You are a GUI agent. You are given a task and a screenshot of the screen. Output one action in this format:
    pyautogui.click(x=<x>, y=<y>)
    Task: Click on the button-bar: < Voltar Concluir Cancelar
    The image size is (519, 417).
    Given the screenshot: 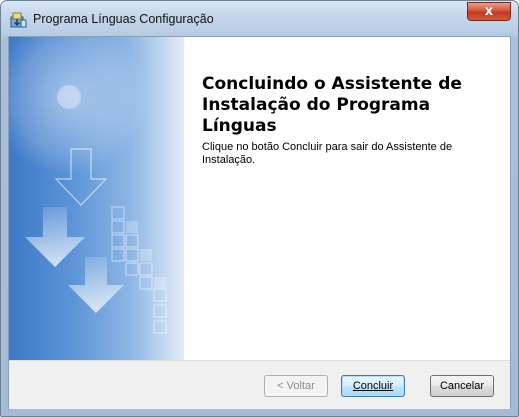 What is the action you would take?
    pyautogui.click(x=259, y=384)
    